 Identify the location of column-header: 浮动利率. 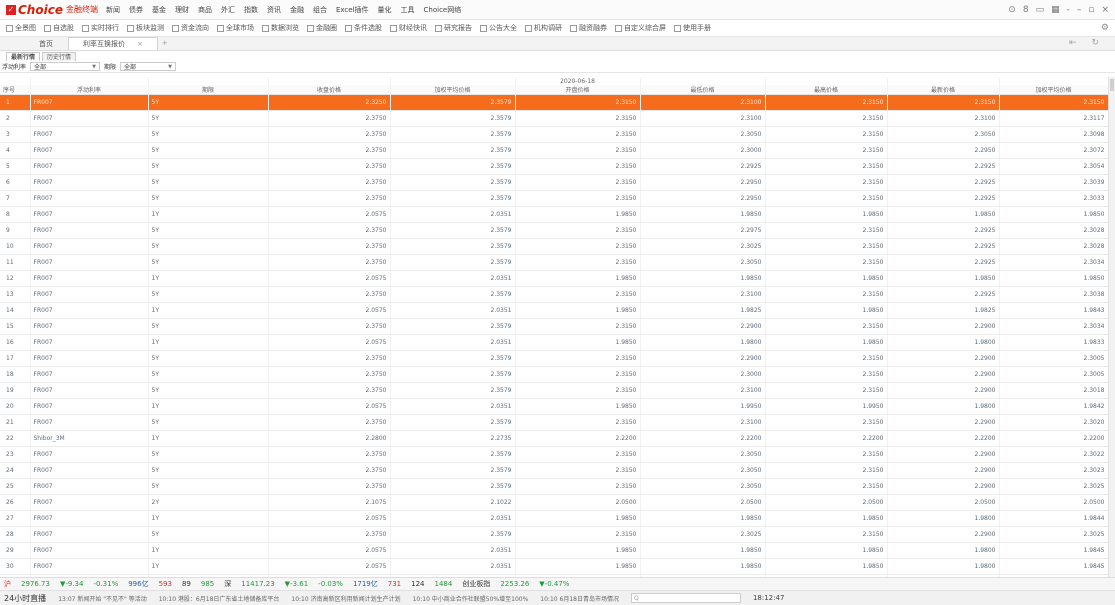
(89, 90).